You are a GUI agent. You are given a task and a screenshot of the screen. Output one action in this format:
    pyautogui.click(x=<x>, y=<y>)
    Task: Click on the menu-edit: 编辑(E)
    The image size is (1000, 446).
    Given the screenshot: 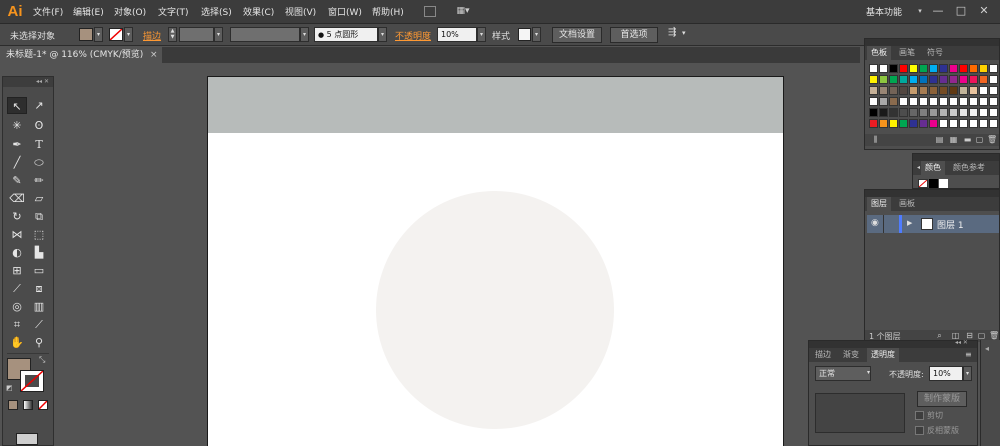 What is the action you would take?
    pyautogui.click(x=88, y=11)
    